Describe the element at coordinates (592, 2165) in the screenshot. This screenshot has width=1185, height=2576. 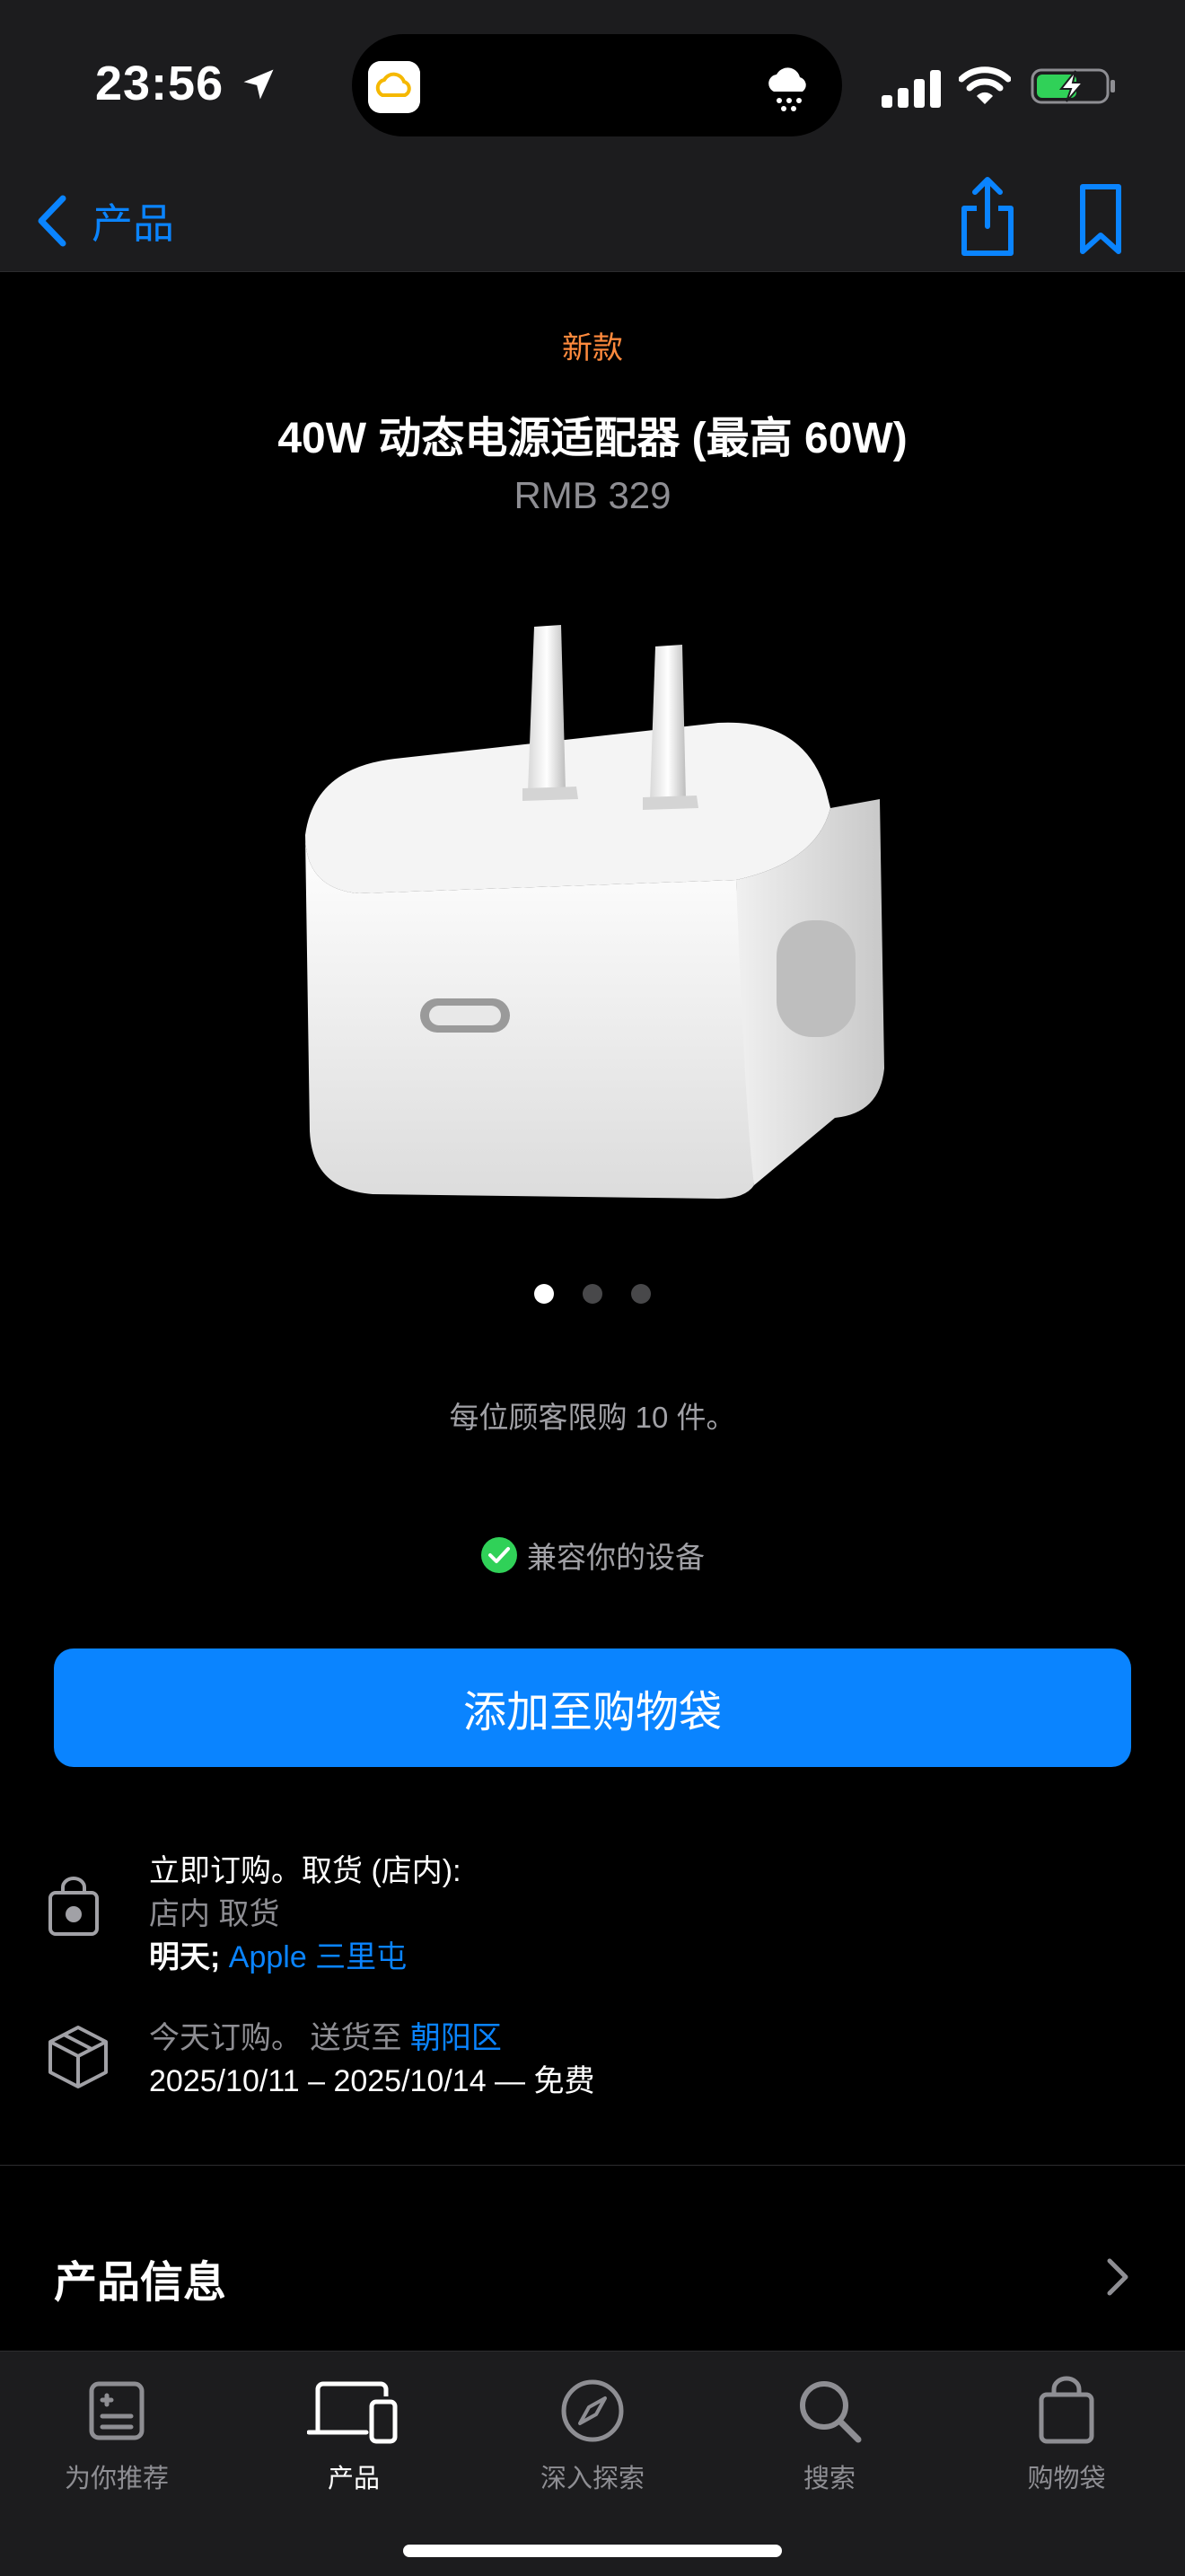
I see `section-divider` at that location.